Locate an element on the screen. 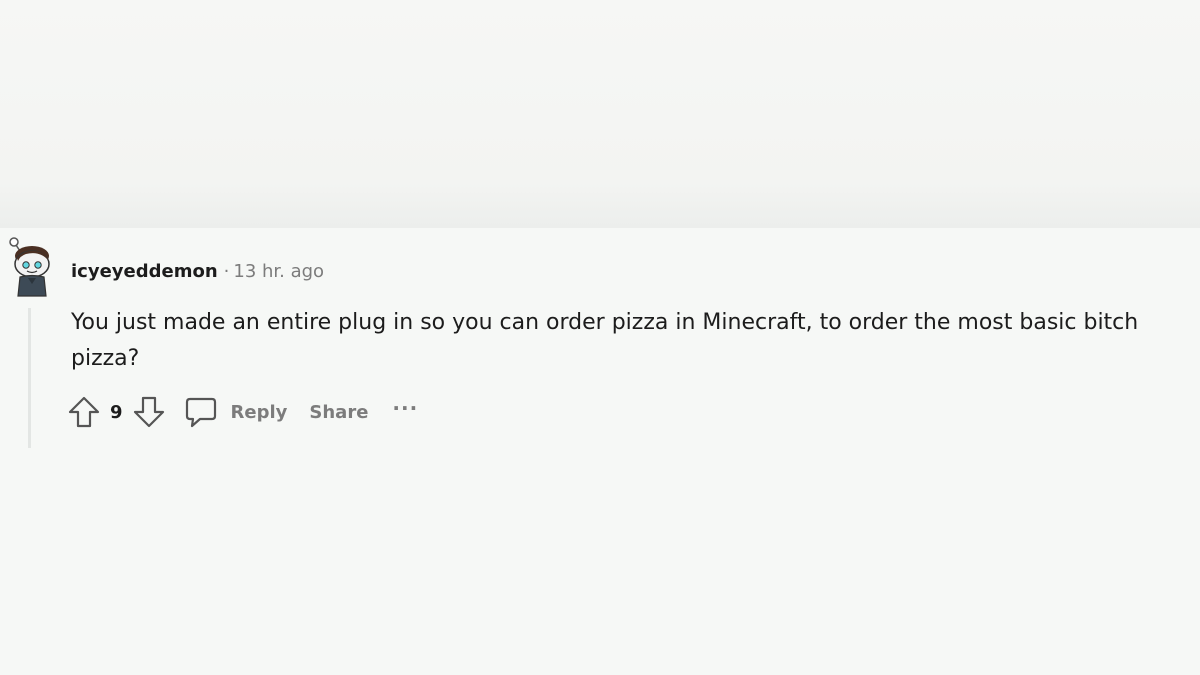  upvote-arrow-icon is located at coordinates (84, 412).